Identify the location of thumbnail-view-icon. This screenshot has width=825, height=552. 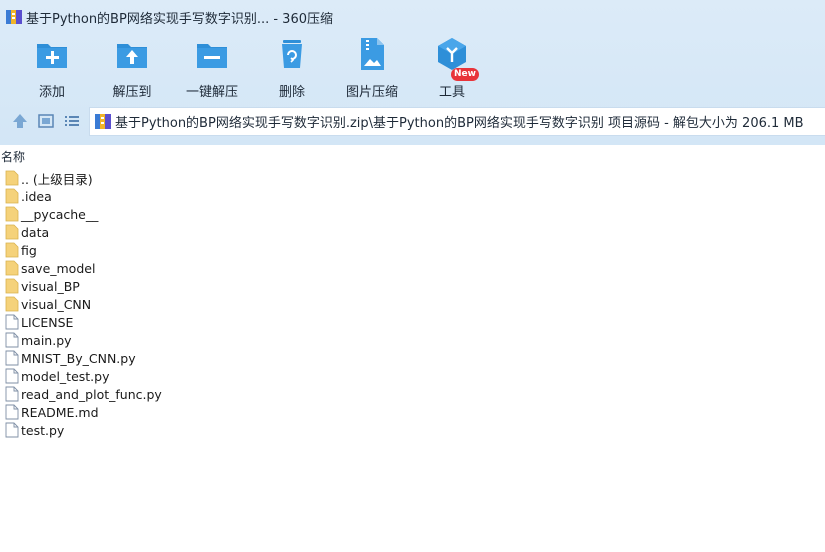
(46, 121).